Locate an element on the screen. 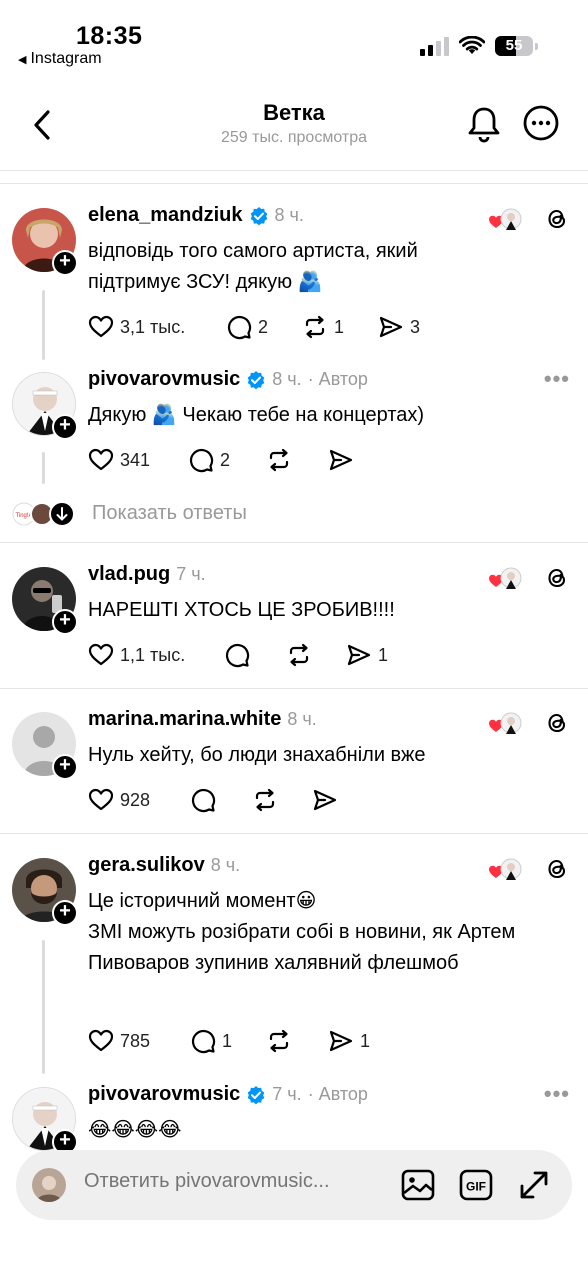  show-replies-row: Ting!A Показать ответы is located at coordinates (294, 514).